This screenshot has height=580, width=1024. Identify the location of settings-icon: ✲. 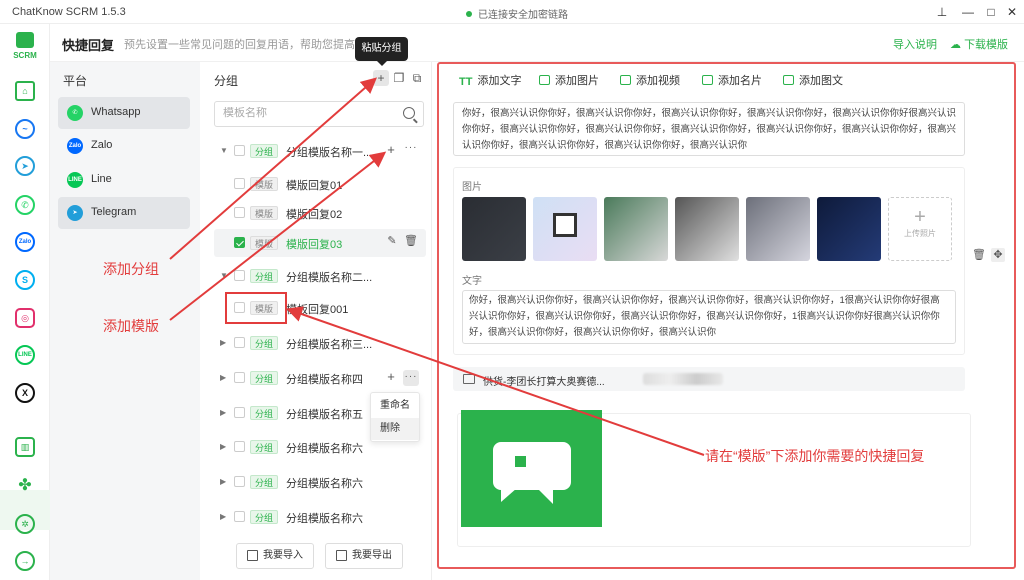
(25, 524).